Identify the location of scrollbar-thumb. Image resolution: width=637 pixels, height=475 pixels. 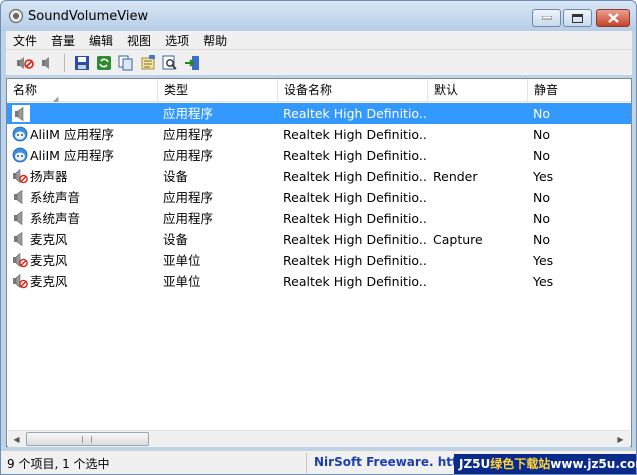
(87, 439).